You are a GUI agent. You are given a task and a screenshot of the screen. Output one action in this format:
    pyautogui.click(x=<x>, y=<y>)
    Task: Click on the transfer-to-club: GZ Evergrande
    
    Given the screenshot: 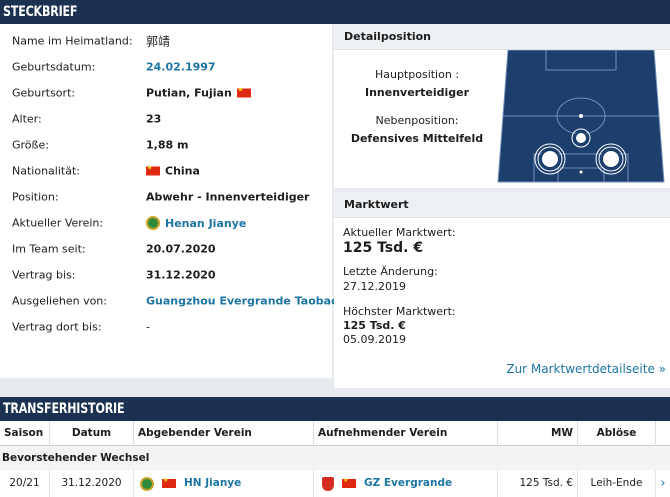 What is the action you would take?
    pyautogui.click(x=406, y=483)
    